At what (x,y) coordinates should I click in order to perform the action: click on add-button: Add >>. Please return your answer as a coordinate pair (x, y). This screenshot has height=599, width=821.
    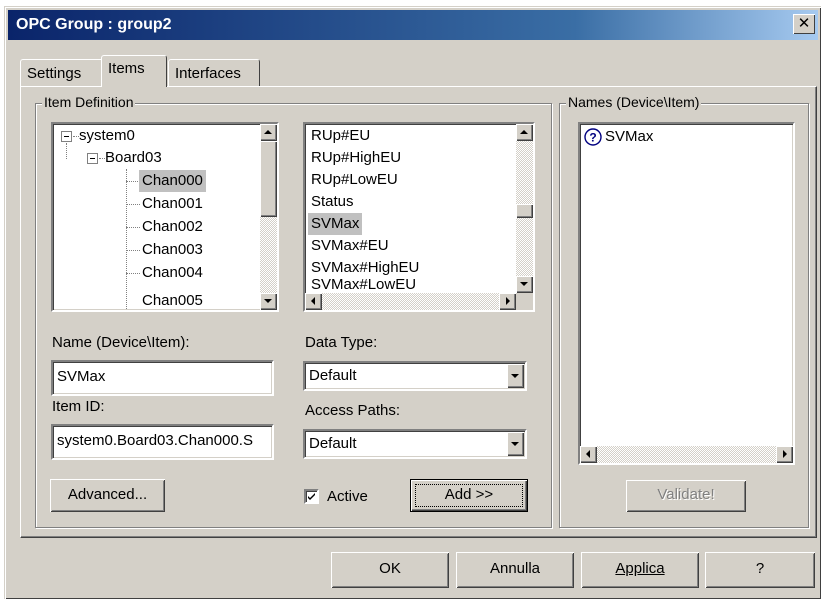
    Looking at the image, I should click on (469, 495).